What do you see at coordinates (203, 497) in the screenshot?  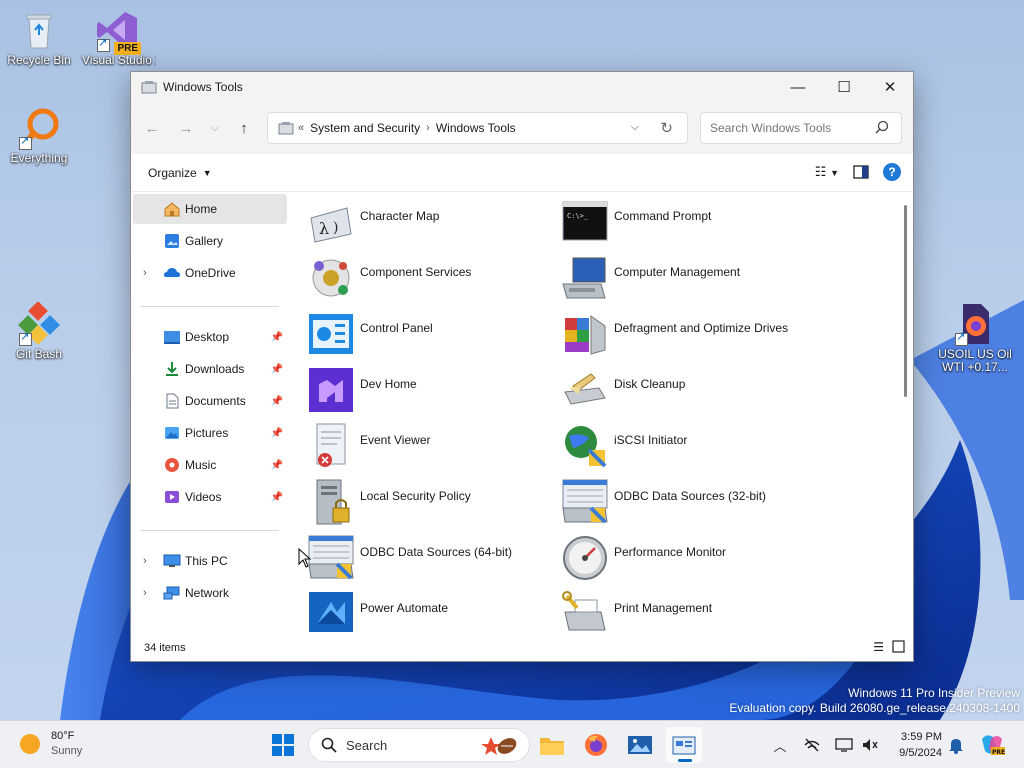 I see `sidebar-item-label: Videos` at bounding box center [203, 497].